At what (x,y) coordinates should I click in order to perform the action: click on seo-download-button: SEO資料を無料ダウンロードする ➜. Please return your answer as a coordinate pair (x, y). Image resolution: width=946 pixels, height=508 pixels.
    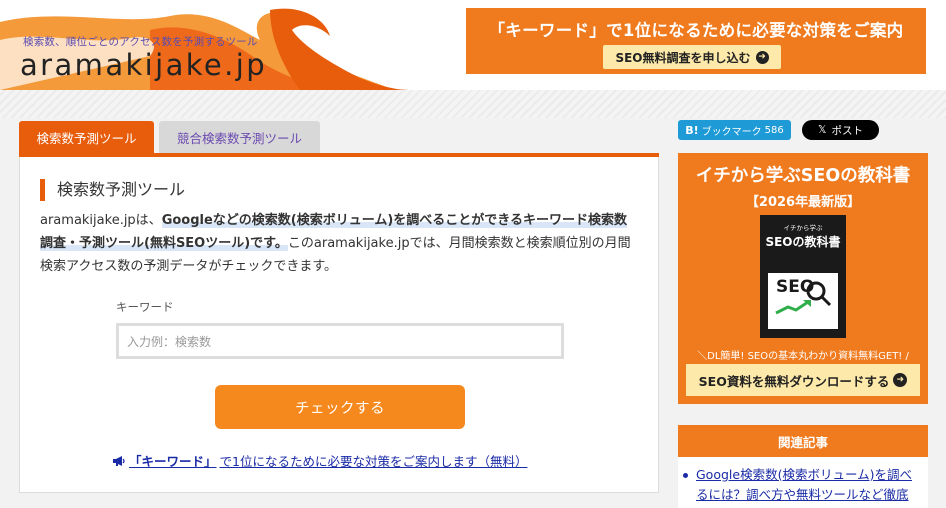
    Looking at the image, I should click on (803, 380).